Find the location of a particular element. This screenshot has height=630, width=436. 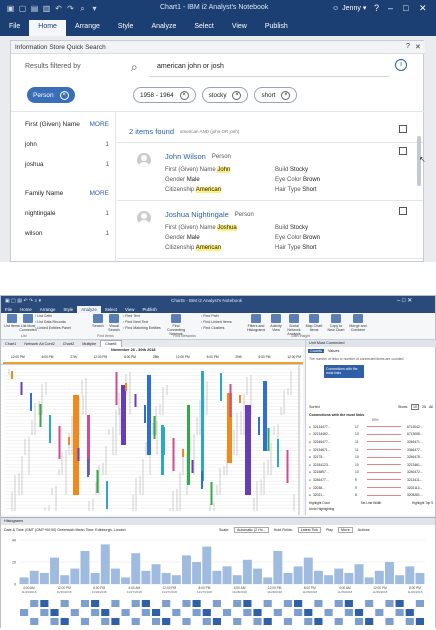

hold-select: Latest Tick is located at coordinates (309, 530).